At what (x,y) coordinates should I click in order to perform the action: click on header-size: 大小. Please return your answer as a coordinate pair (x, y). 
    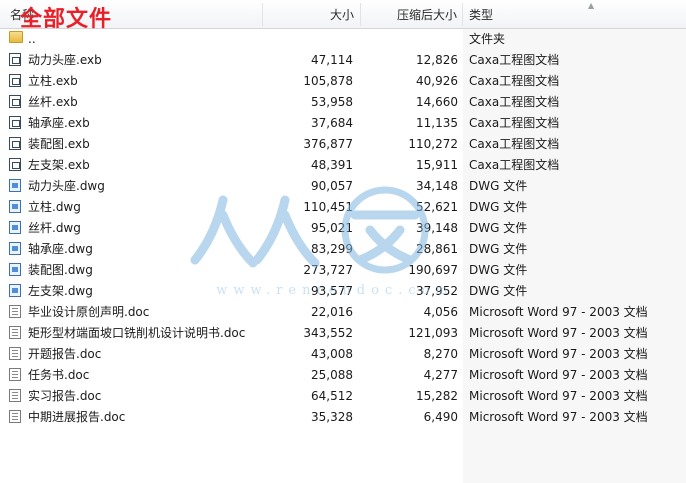
    Looking at the image, I should click on (342, 14).